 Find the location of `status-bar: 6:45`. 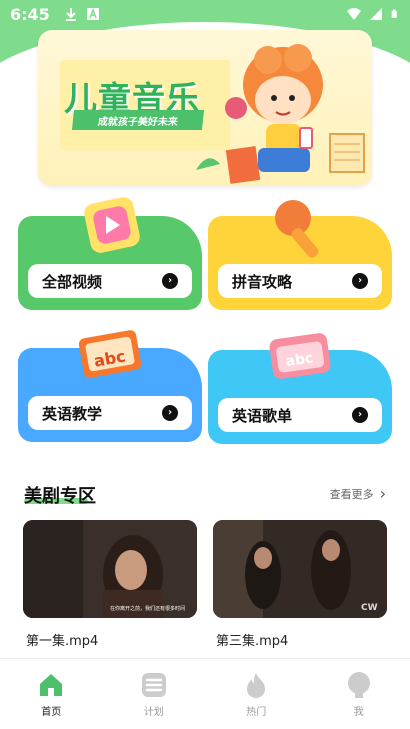

status-bar: 6:45 is located at coordinates (205, 14).